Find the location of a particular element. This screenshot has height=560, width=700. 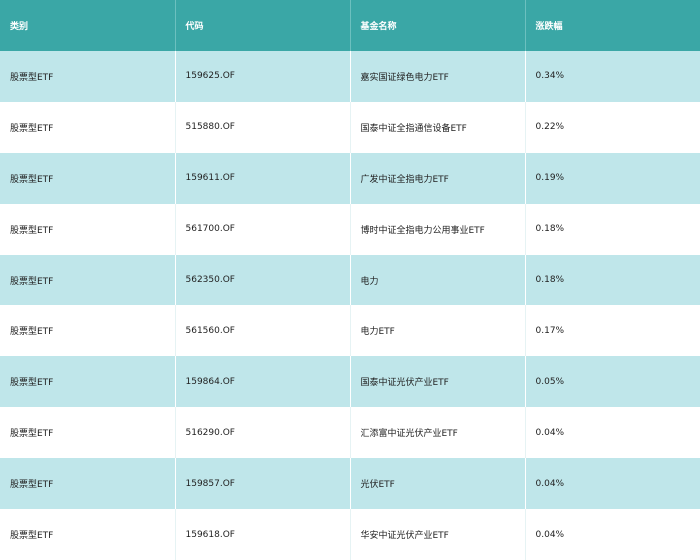

cell-code: 159611.OF is located at coordinates (263, 178).